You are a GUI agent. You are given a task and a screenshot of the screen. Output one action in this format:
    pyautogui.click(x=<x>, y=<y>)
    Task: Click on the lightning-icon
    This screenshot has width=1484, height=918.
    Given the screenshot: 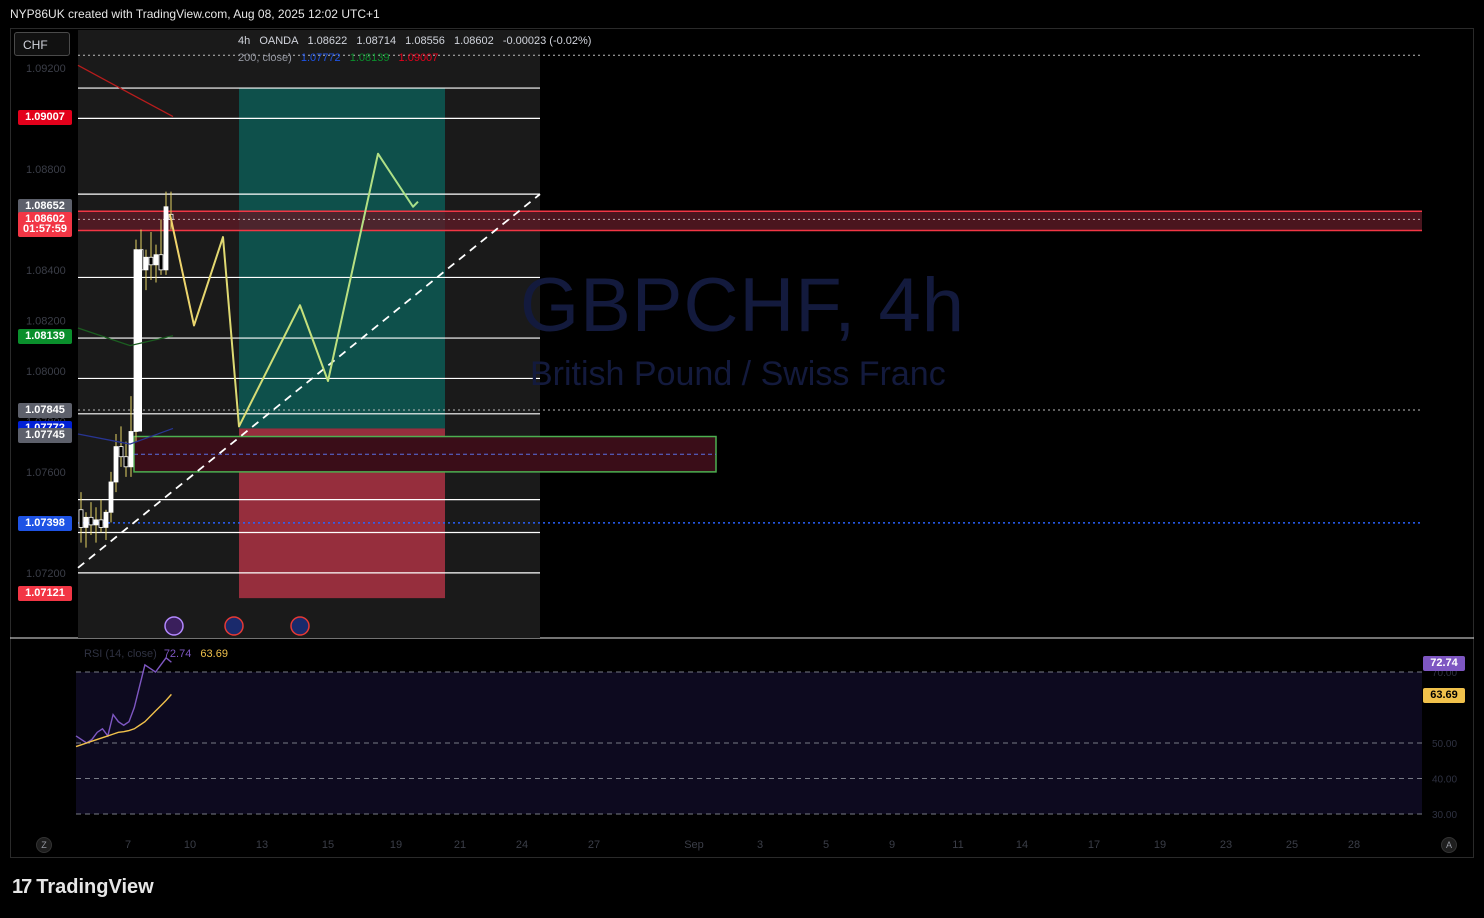 What is the action you would take?
    pyautogui.click(x=174, y=626)
    